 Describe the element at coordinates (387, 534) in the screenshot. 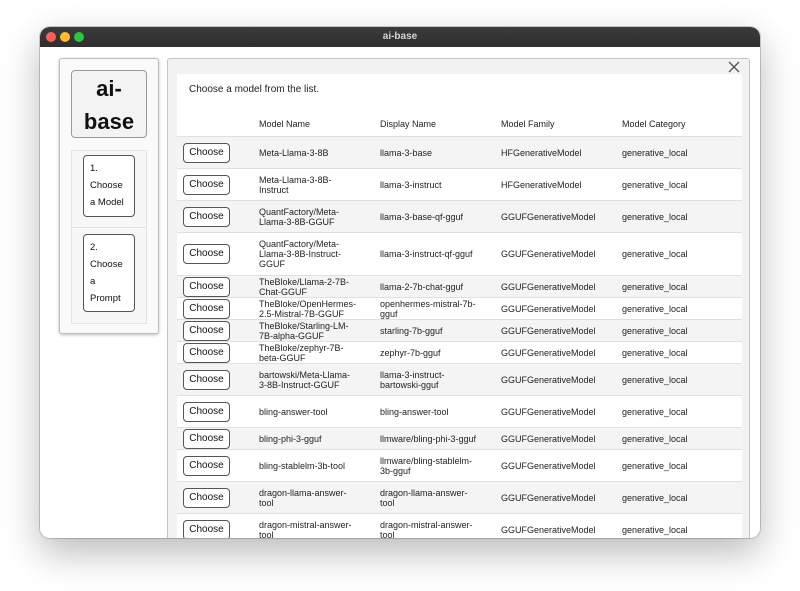

I see `display-name-cell-line: tool` at that location.